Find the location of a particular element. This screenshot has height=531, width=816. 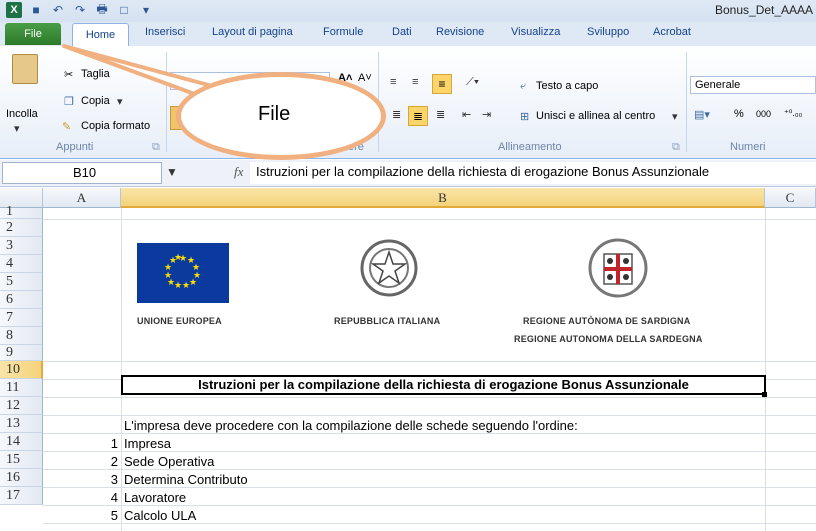

callout-label: File is located at coordinates (274, 114).